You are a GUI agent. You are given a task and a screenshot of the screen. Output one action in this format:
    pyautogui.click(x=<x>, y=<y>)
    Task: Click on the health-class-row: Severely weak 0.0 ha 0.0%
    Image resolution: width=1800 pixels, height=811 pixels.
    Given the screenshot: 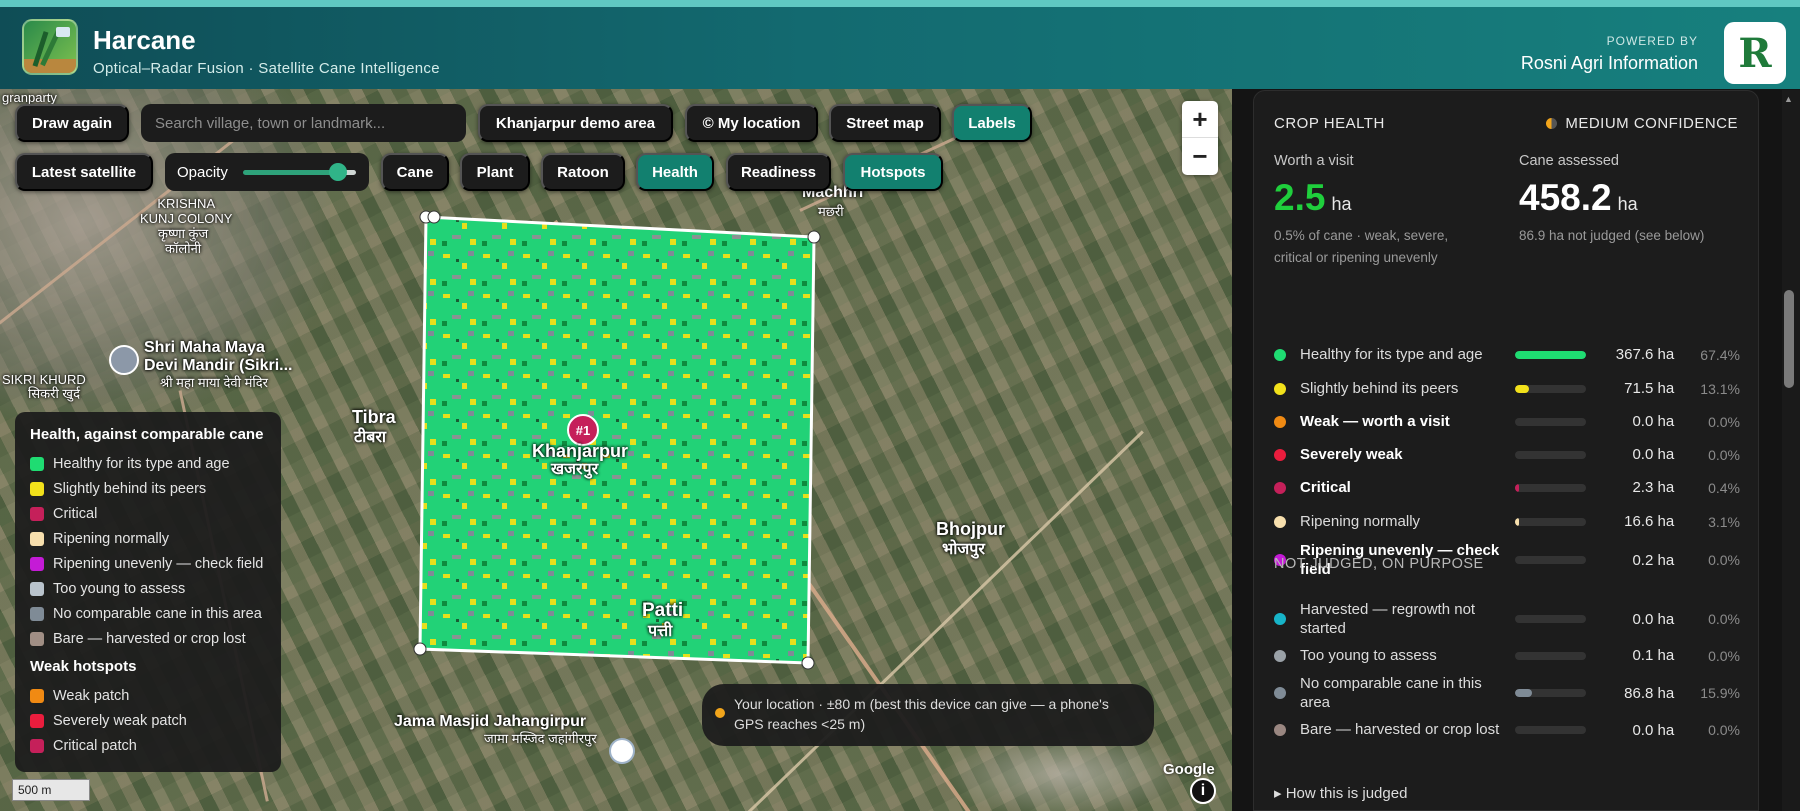 What is the action you would take?
    pyautogui.click(x=1507, y=454)
    